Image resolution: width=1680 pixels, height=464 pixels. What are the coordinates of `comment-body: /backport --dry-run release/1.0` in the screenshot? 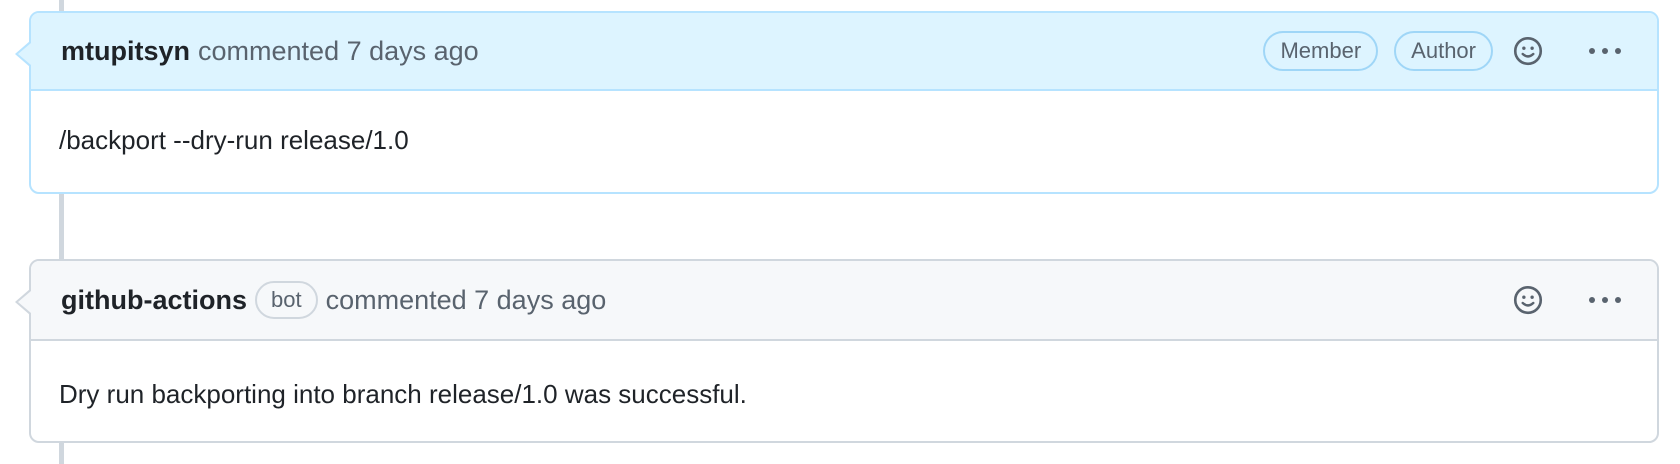 It's located at (234, 140).